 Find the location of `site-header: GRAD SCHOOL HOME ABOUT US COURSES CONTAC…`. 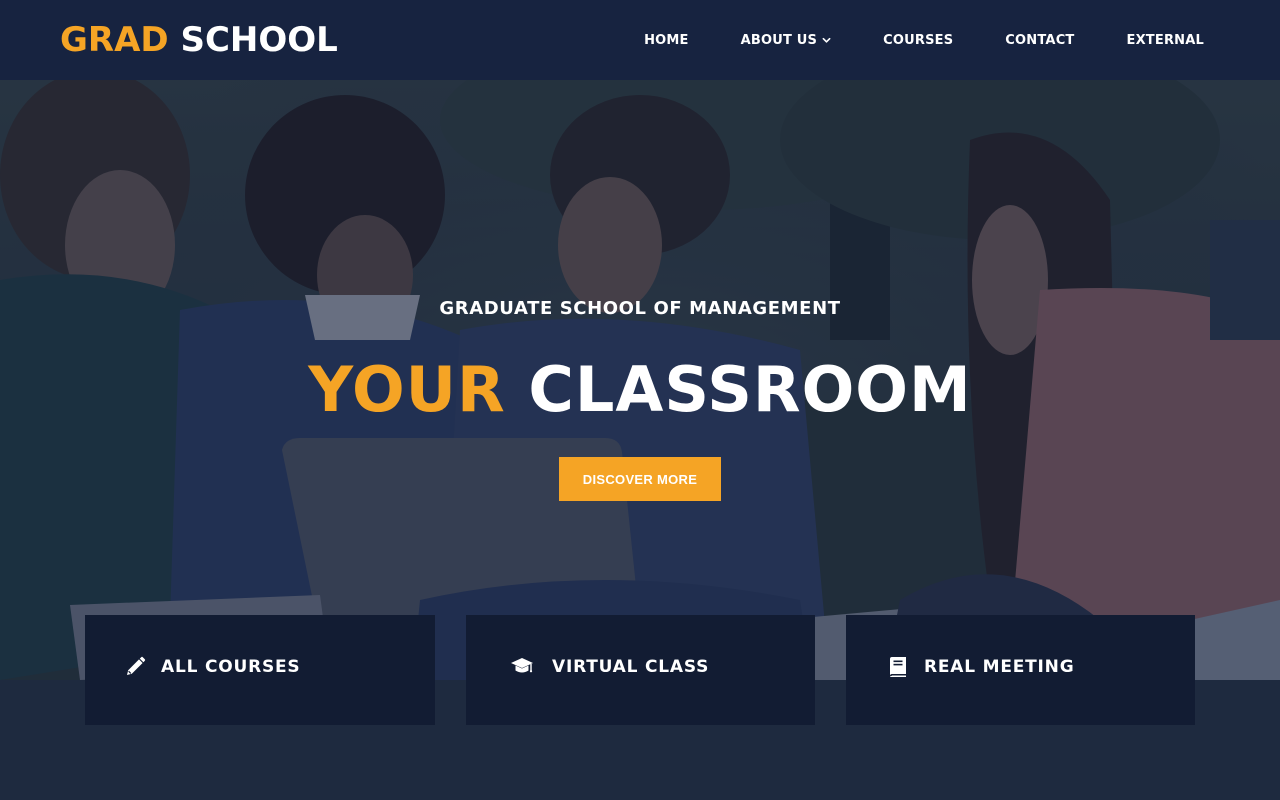

site-header: GRAD SCHOOL HOME ABOUT US COURSES CONTAC… is located at coordinates (640, 40).